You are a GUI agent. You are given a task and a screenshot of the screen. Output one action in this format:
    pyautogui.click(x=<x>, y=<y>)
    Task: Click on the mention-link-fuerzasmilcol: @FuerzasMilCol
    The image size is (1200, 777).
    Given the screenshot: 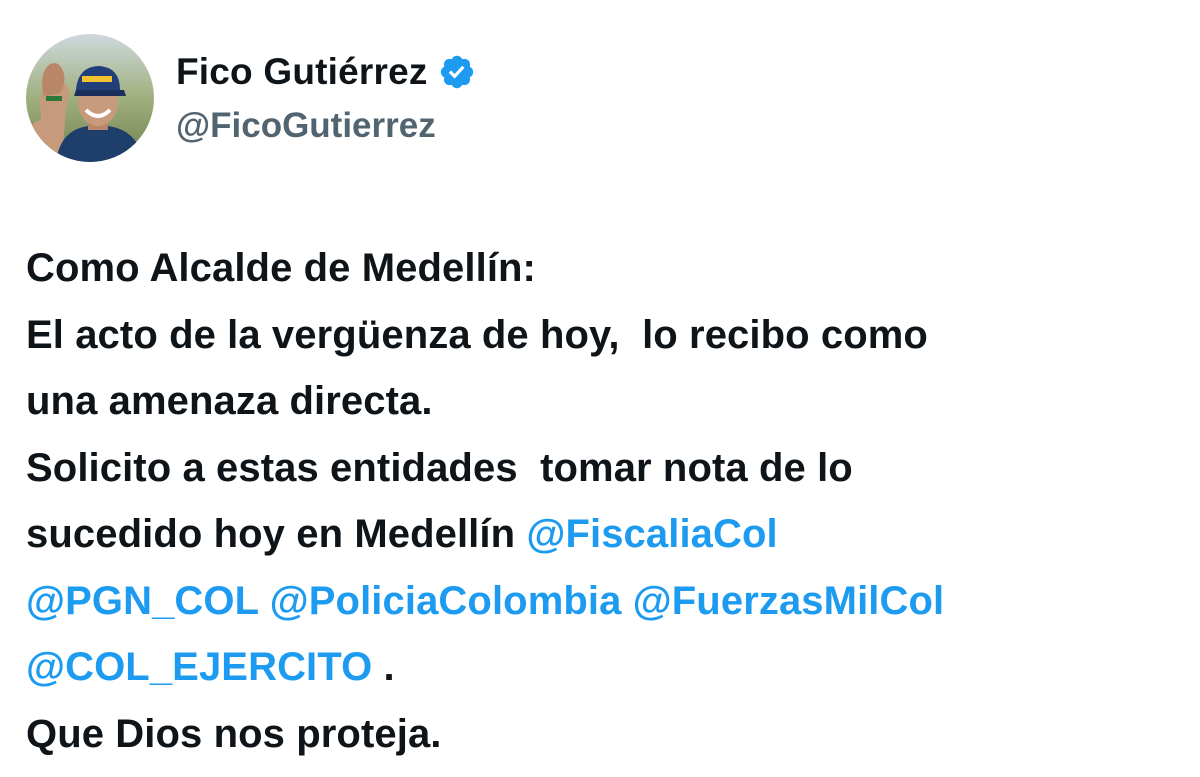 What is the action you would take?
    pyautogui.click(x=789, y=601)
    